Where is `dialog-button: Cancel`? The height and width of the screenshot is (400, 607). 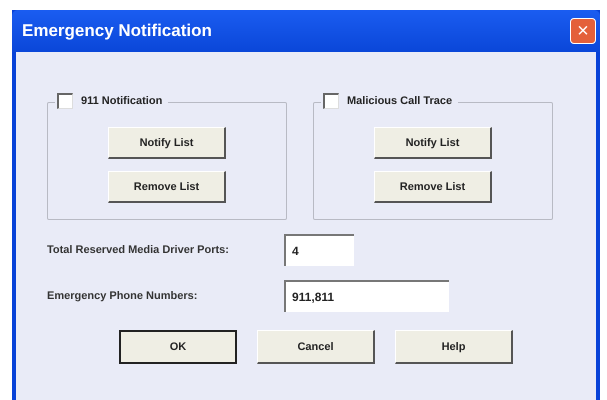
dialog-button: Cancel is located at coordinates (316, 347).